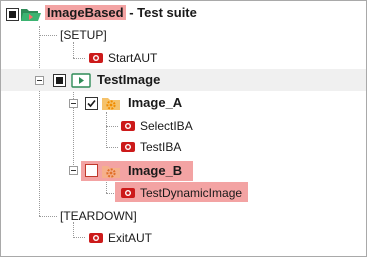  I want to click on image-a-label: Image_A, so click(155, 103).